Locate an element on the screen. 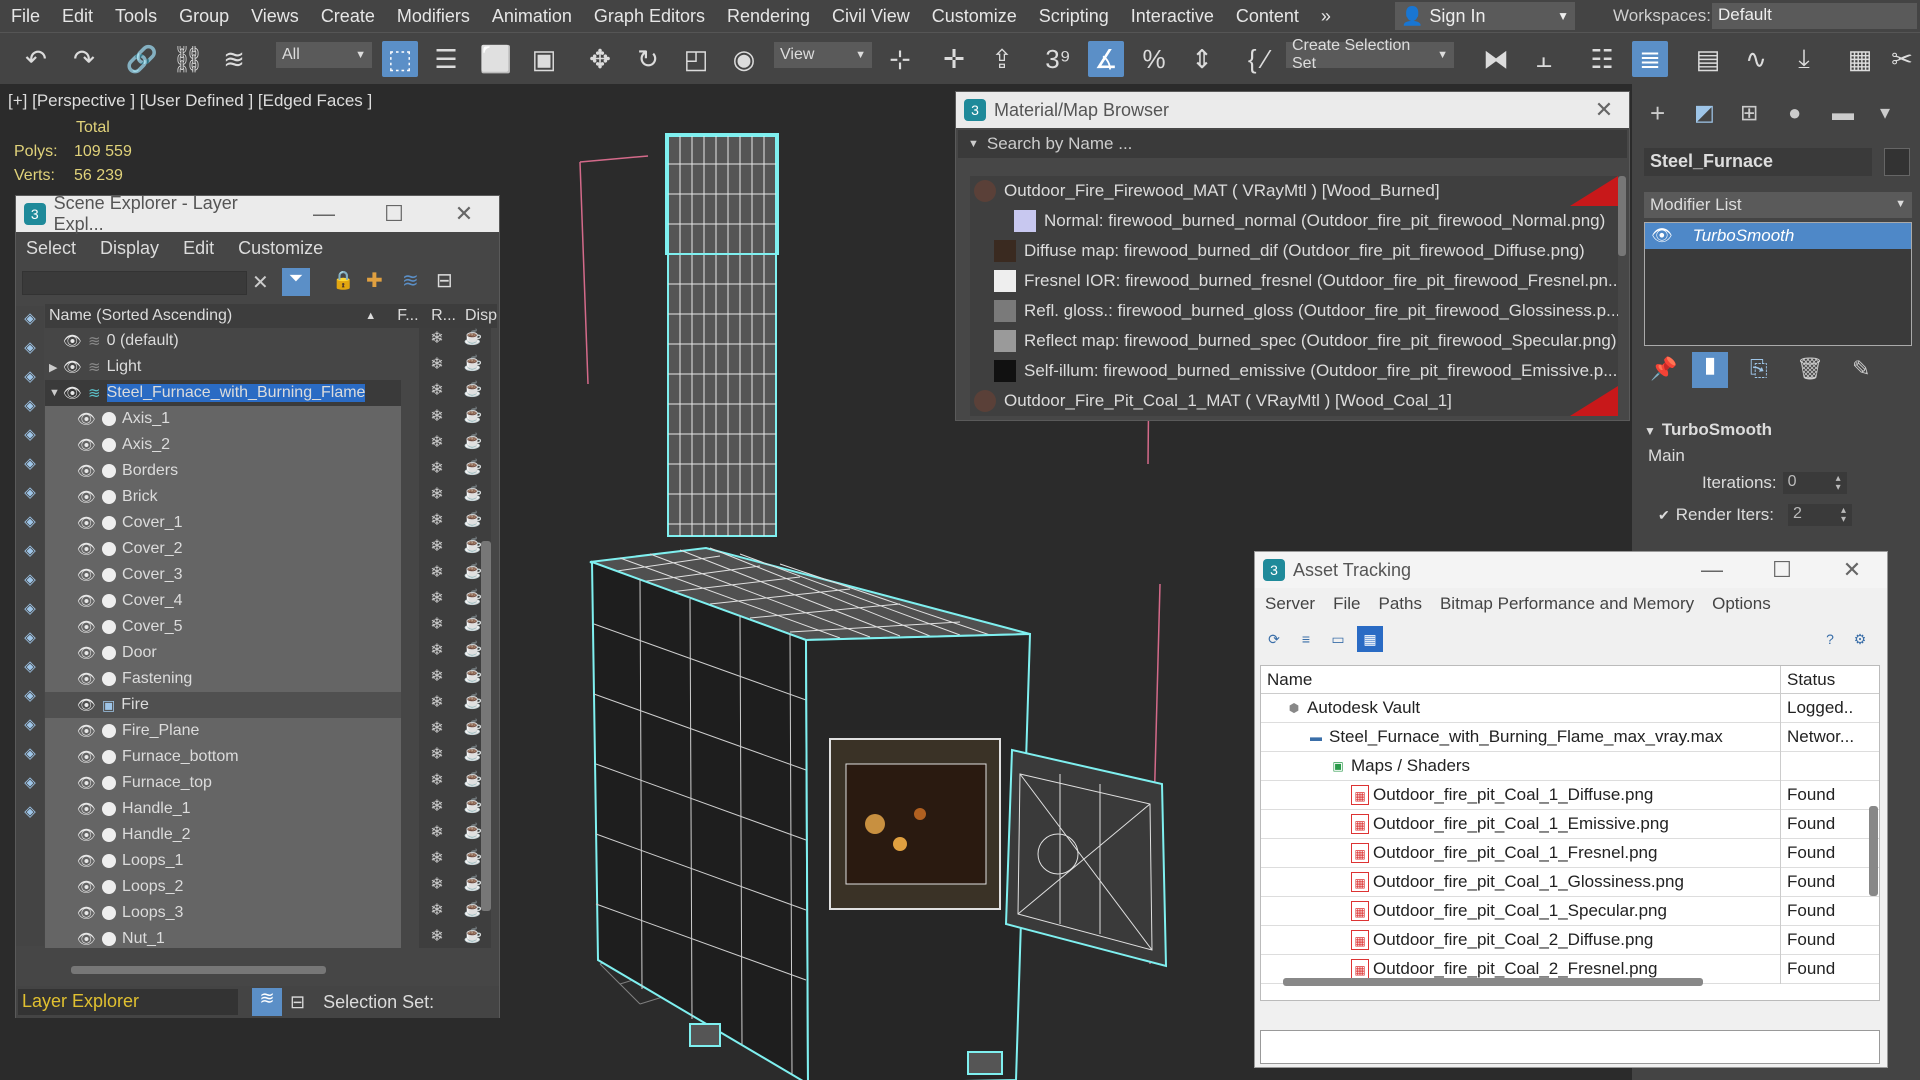  helper-filter-icon: ◈ is located at coordinates (30, 438).